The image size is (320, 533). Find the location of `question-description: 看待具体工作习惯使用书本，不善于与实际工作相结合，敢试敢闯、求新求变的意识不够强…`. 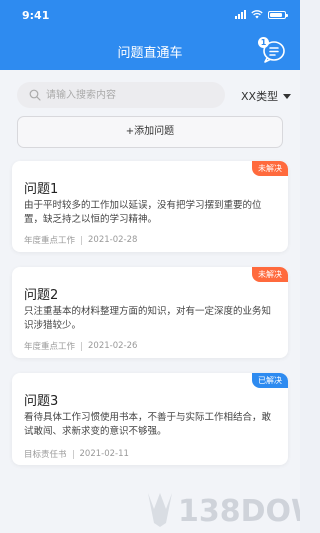

question-description: 看待具体工作习惯使用书本，不善于与实际工作相结合，敢试敢闯、求新求变的意识不够强… is located at coordinates (148, 424).